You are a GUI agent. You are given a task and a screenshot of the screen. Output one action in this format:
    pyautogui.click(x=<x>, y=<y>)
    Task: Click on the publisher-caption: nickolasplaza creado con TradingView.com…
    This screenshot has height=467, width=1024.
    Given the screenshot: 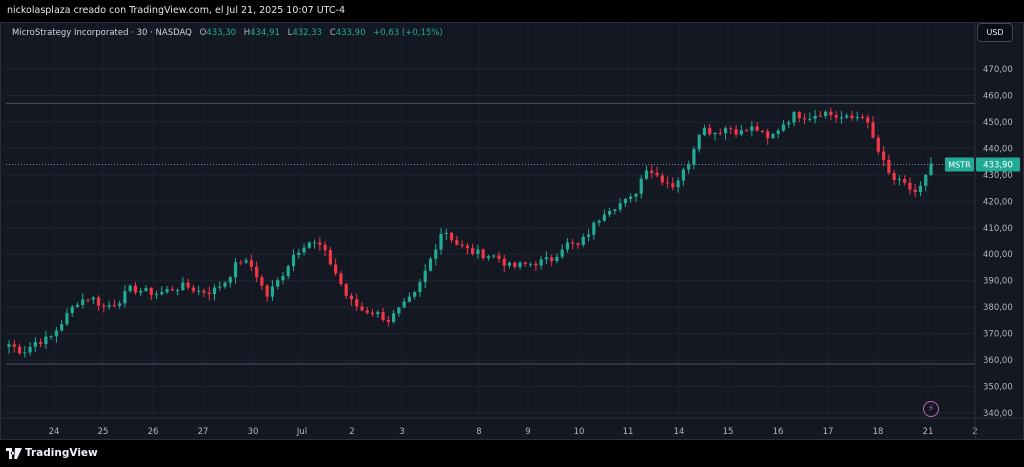 What is the action you would take?
    pyautogui.click(x=176, y=10)
    